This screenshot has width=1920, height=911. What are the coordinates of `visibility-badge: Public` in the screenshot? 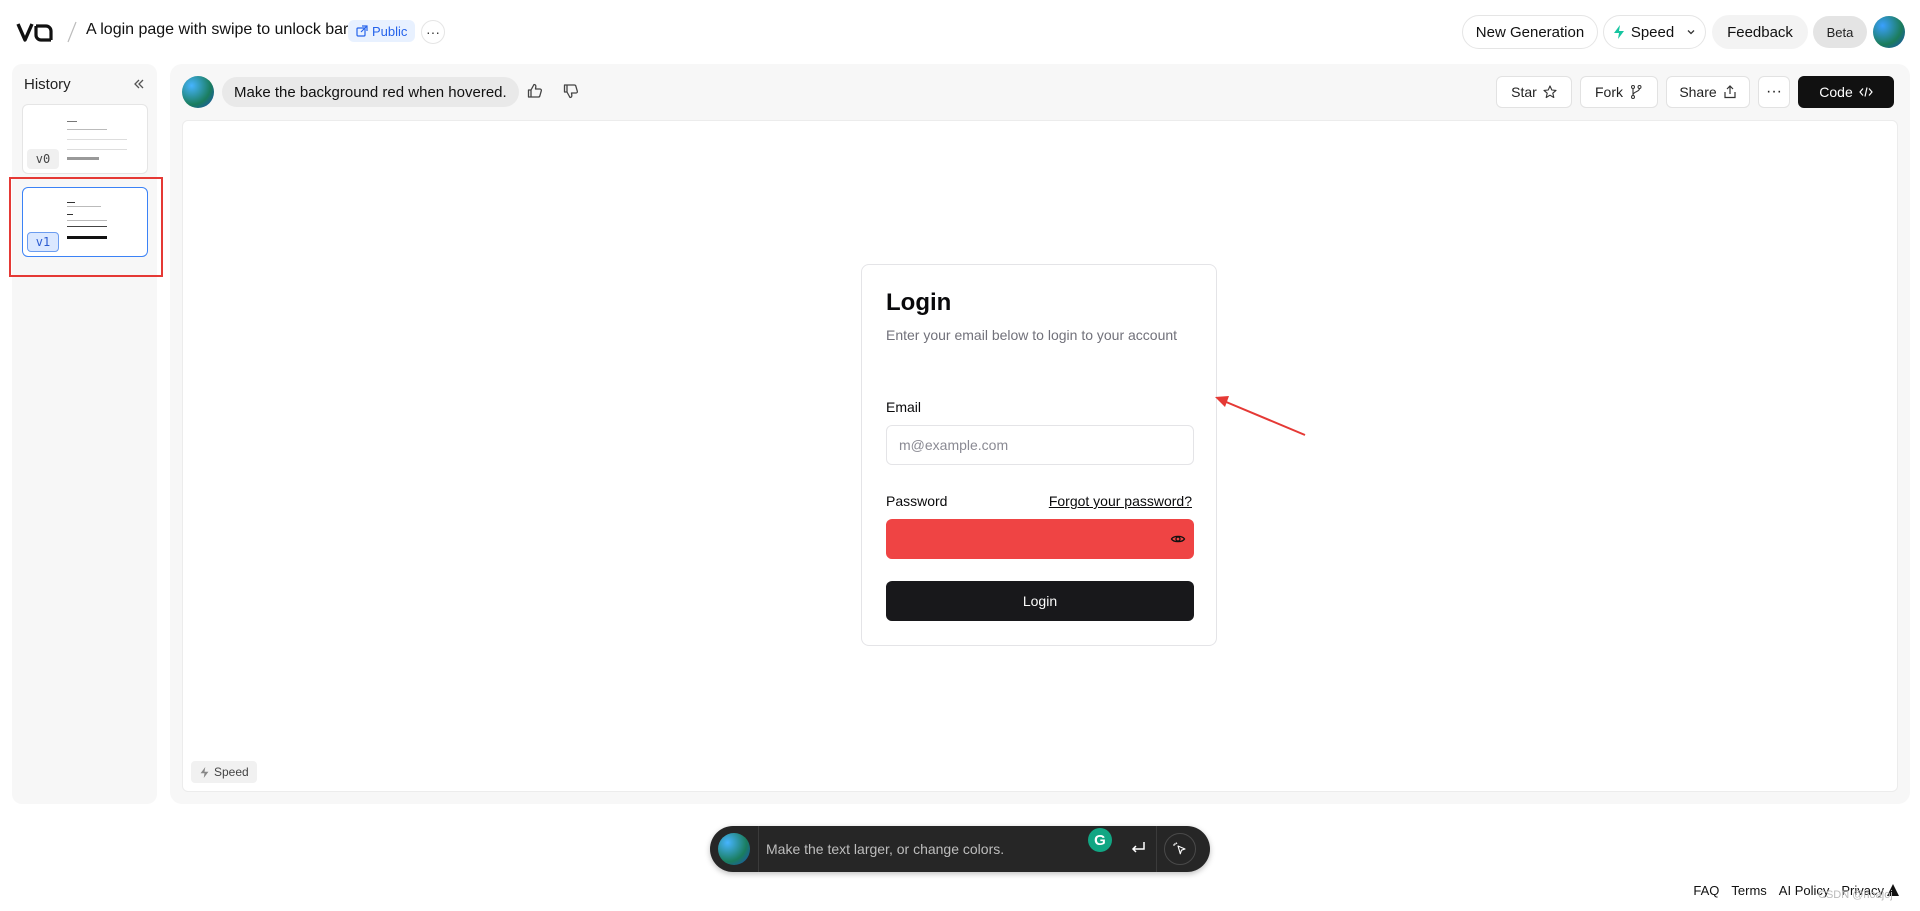 It's located at (382, 31).